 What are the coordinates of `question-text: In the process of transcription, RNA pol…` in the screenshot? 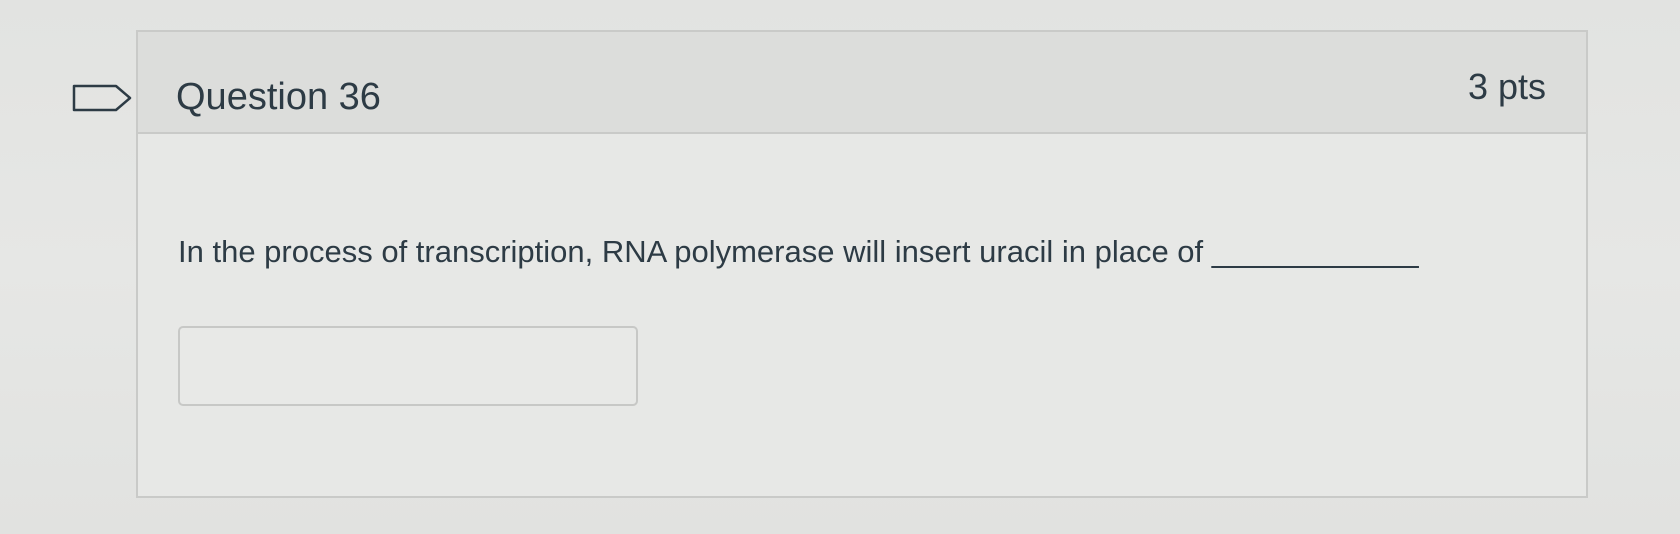 It's located at (798, 251).